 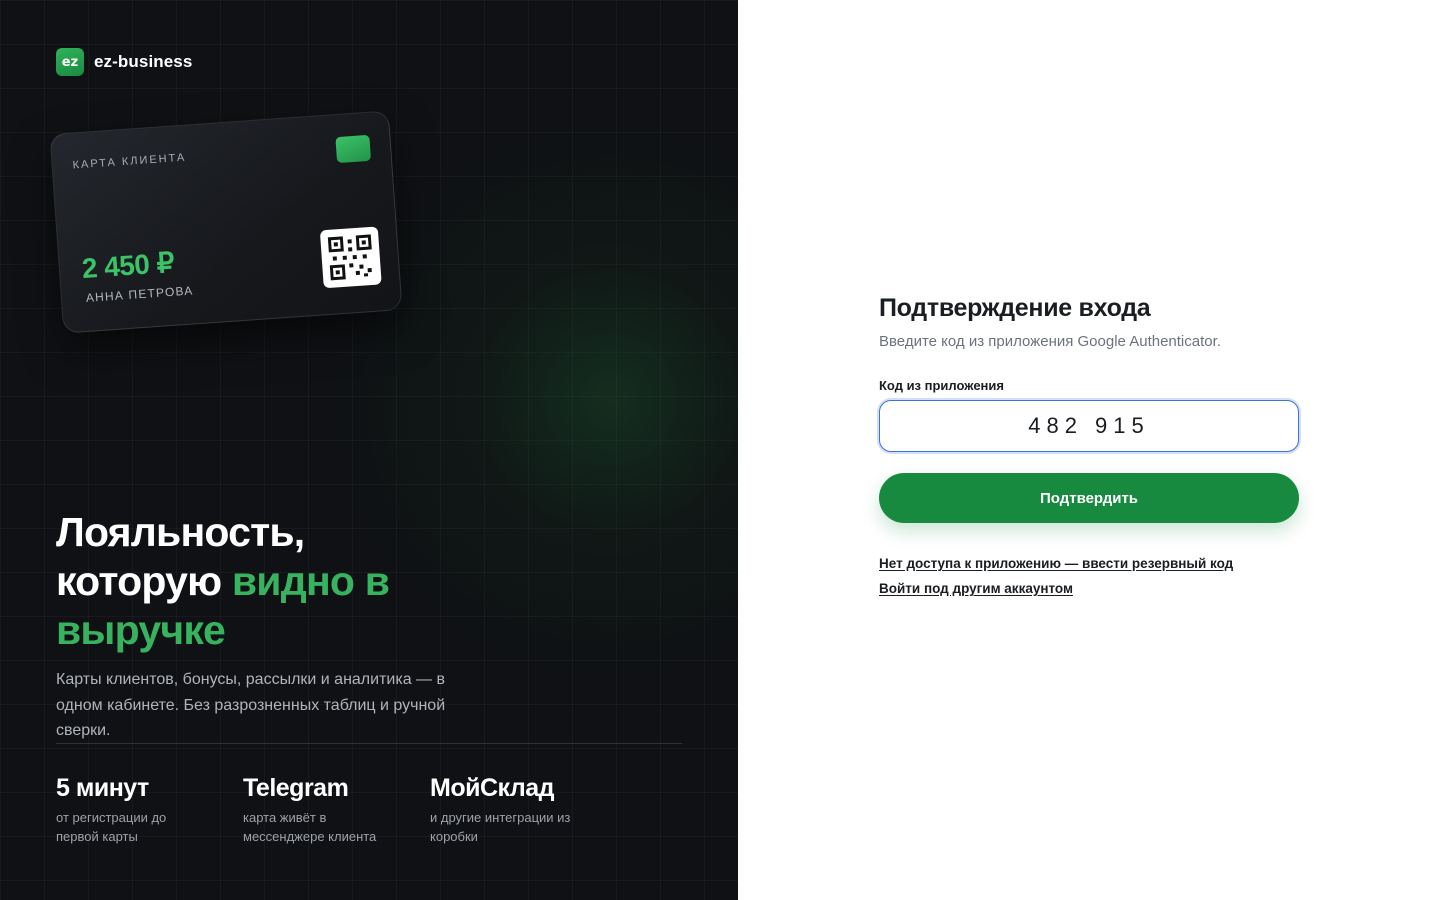 I want to click on stat-title: 5 минут, so click(x=102, y=788).